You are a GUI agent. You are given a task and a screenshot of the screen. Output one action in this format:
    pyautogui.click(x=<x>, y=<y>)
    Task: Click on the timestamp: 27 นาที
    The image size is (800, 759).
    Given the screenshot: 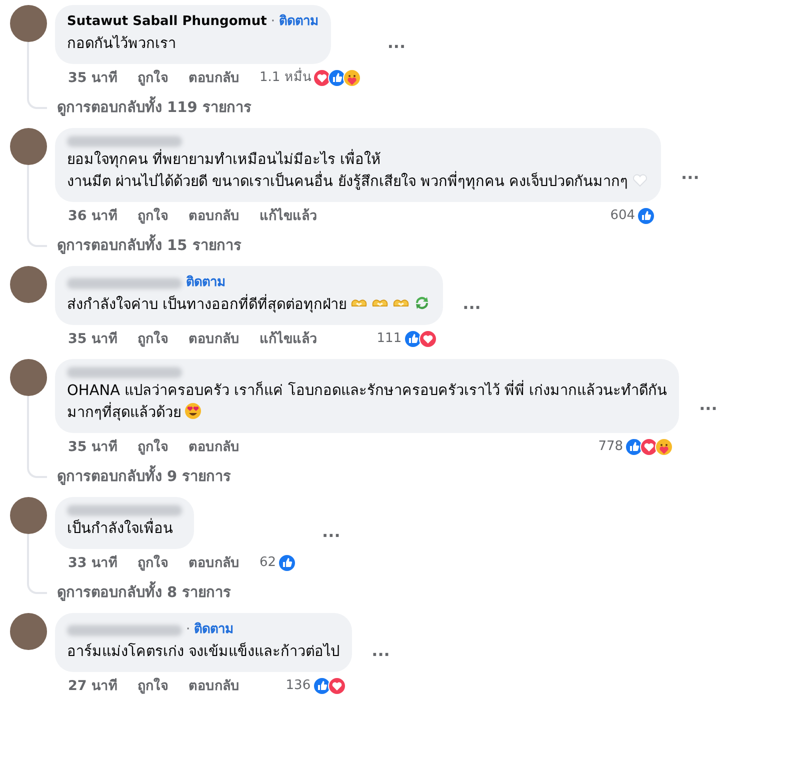 What is the action you would take?
    pyautogui.click(x=93, y=686)
    